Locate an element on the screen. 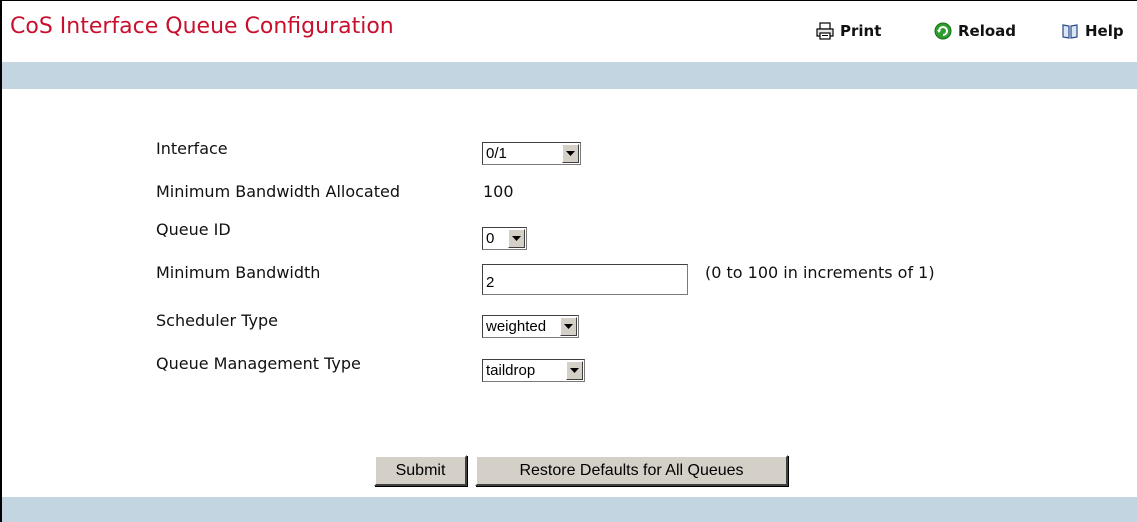  header-band is located at coordinates (569, 75).